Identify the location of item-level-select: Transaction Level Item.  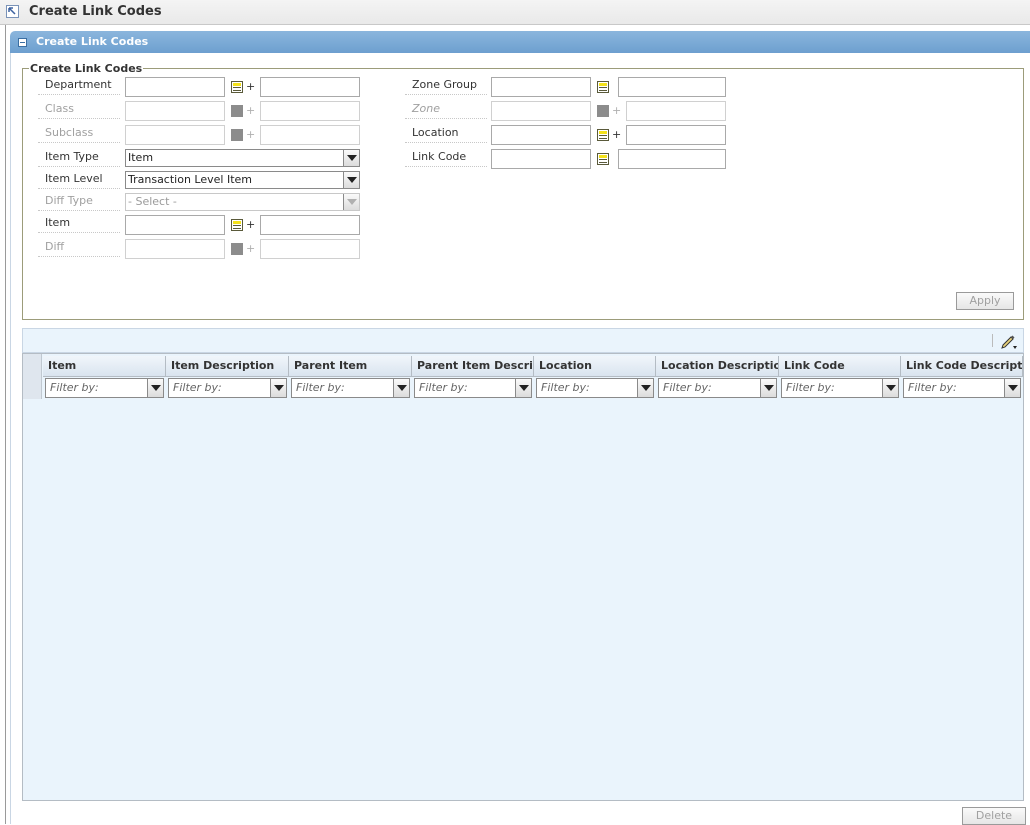
(242, 180).